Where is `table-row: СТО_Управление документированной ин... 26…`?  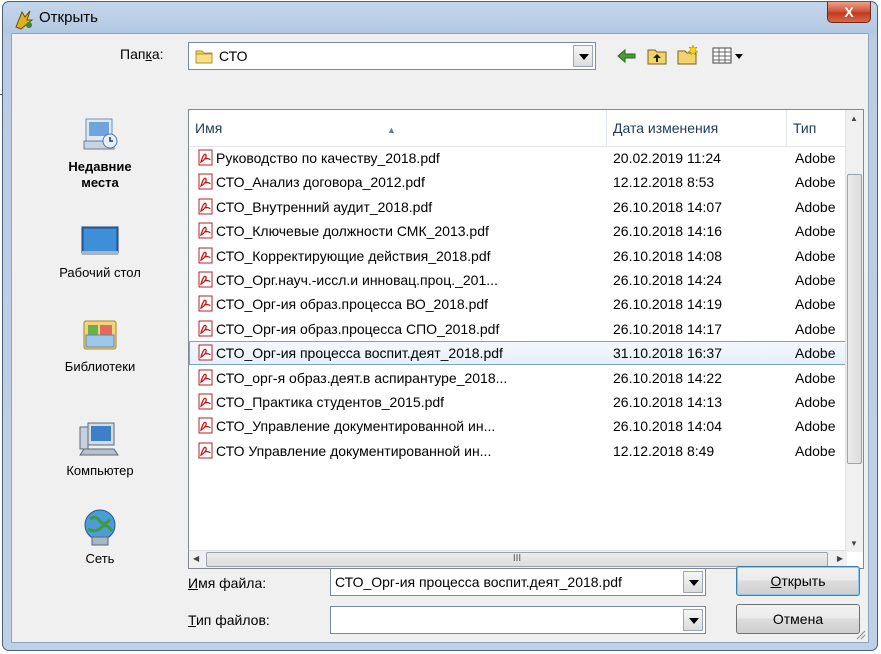 table-row: СТО_Управление документированной ин... 26… is located at coordinates (518, 426).